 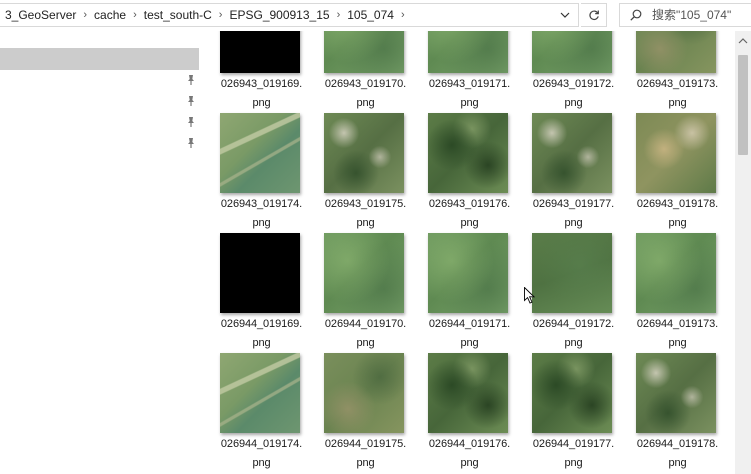 I want to click on file-item: 026943_019171.png, so click(x=460, y=72).